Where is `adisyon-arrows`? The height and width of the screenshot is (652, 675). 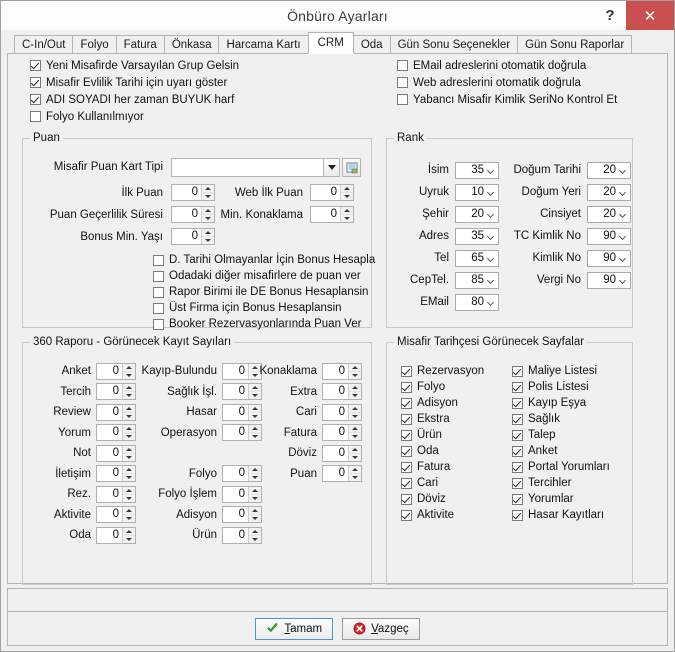
adisyon-arrows is located at coordinates (254, 515).